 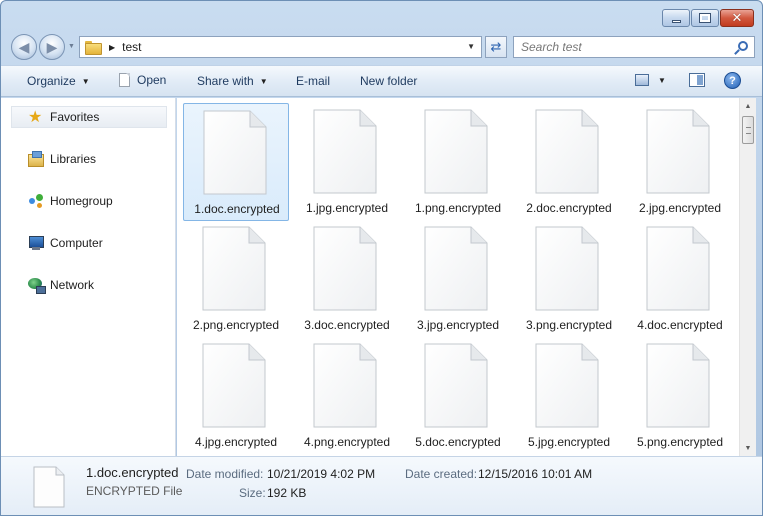 I want to click on file-item: 1.jpg.encrypted, so click(x=347, y=162).